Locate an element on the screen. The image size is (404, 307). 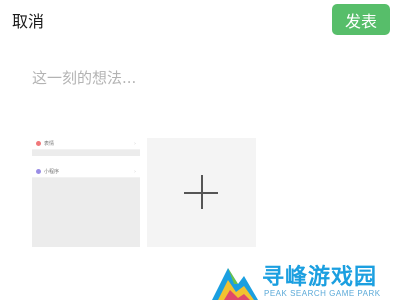
selected-photo-thumbnail: 表情 › 小程序 › is located at coordinates (86, 192).